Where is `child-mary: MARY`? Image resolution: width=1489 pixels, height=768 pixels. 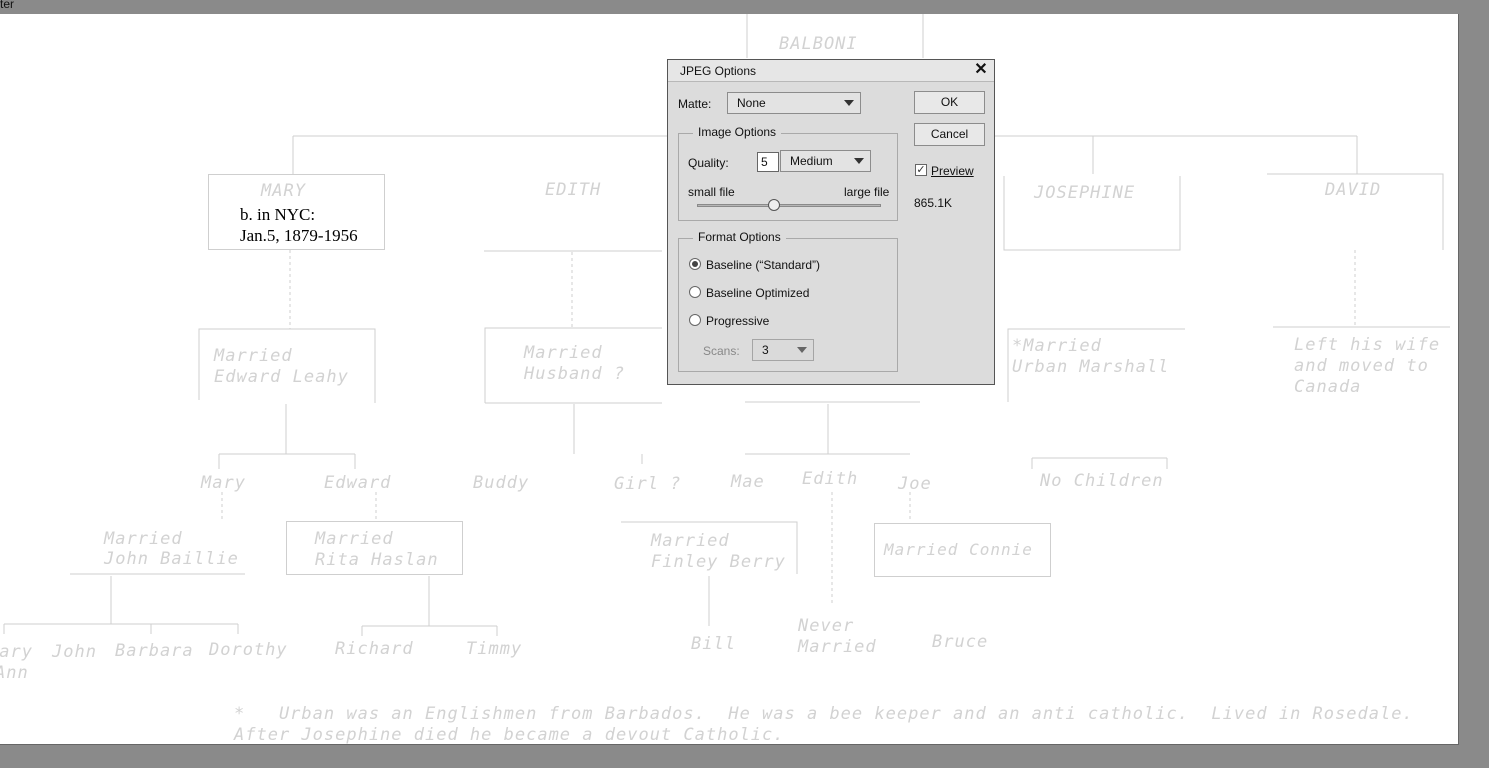
child-mary: MARY is located at coordinates (283, 191).